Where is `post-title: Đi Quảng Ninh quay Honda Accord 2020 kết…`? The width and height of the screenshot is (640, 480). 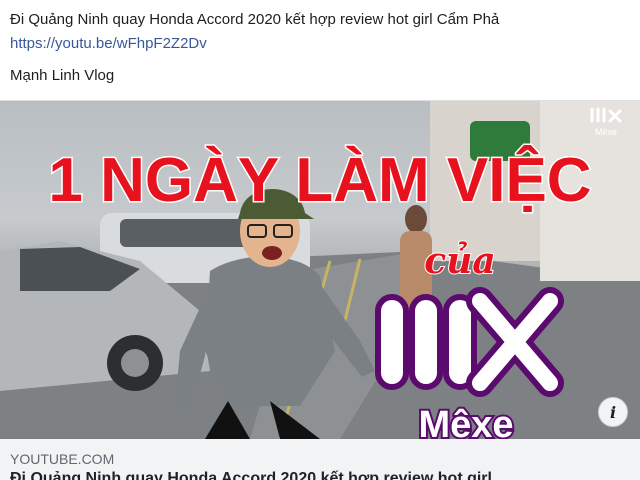
post-title: Đi Quảng Ninh quay Honda Accord 2020 kết… is located at coordinates (255, 19).